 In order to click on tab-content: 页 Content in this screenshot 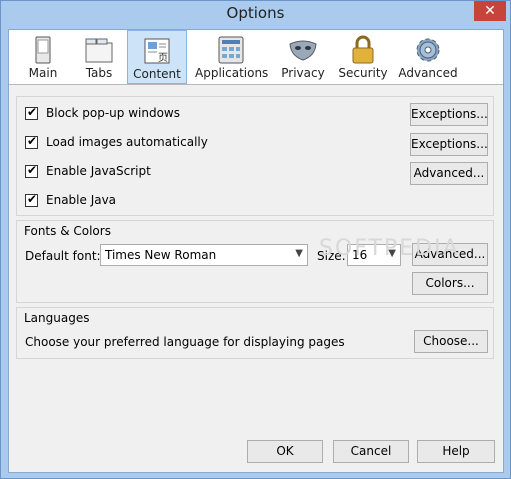, I will do `click(157, 57)`.